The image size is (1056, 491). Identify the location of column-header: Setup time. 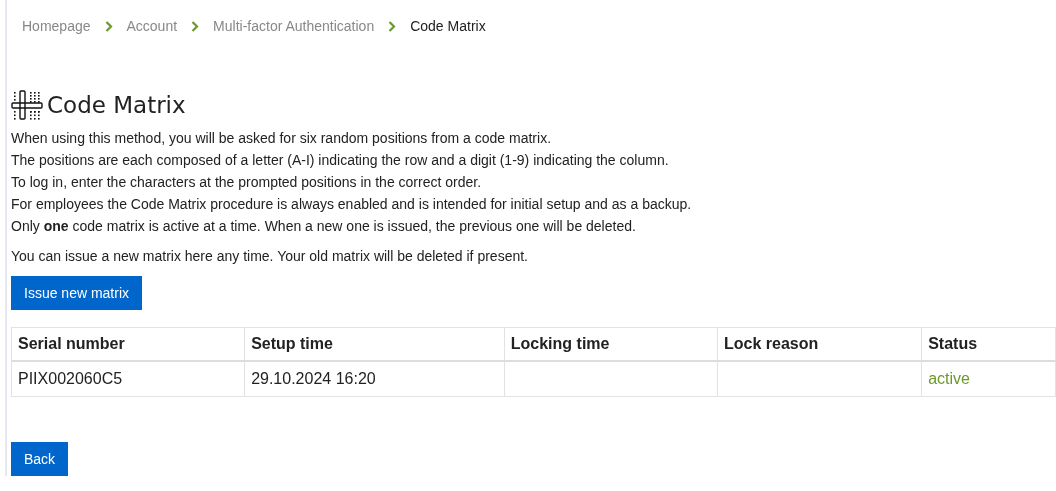
(374, 344).